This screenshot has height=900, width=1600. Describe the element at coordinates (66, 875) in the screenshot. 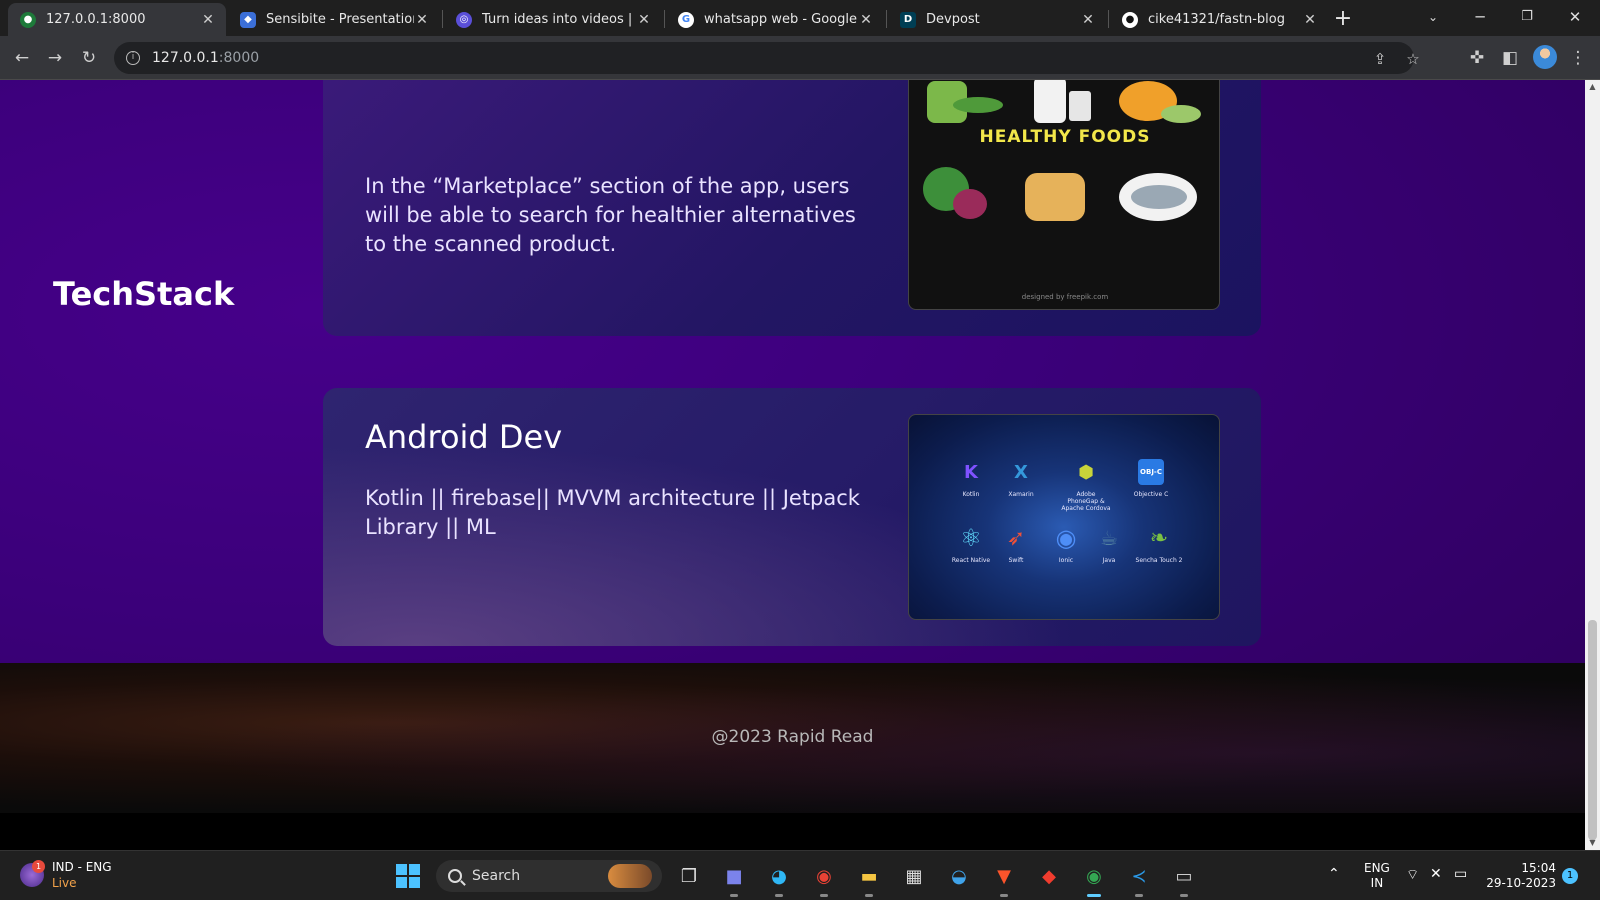

I see `news-widget: 1 IND - ENG Live` at that location.